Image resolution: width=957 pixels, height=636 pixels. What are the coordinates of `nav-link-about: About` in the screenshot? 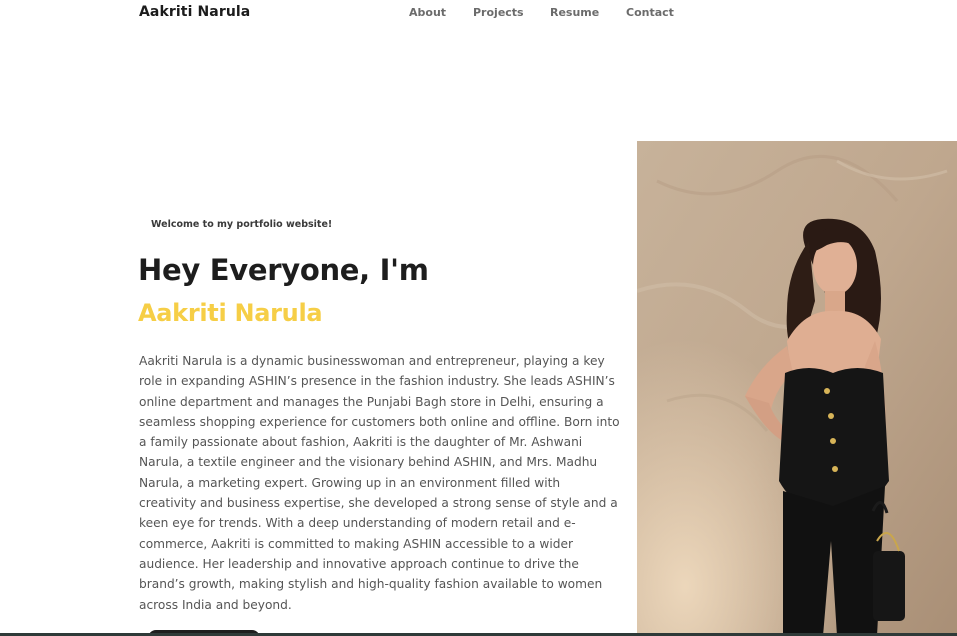 It's located at (427, 12).